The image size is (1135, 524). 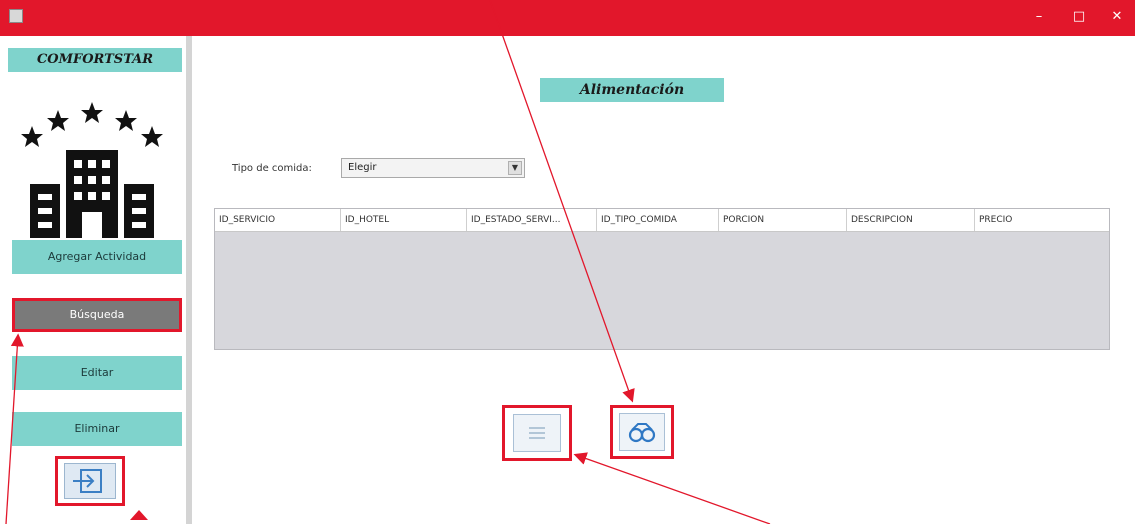 I want to click on binoculars-icon, so click(x=642, y=433).